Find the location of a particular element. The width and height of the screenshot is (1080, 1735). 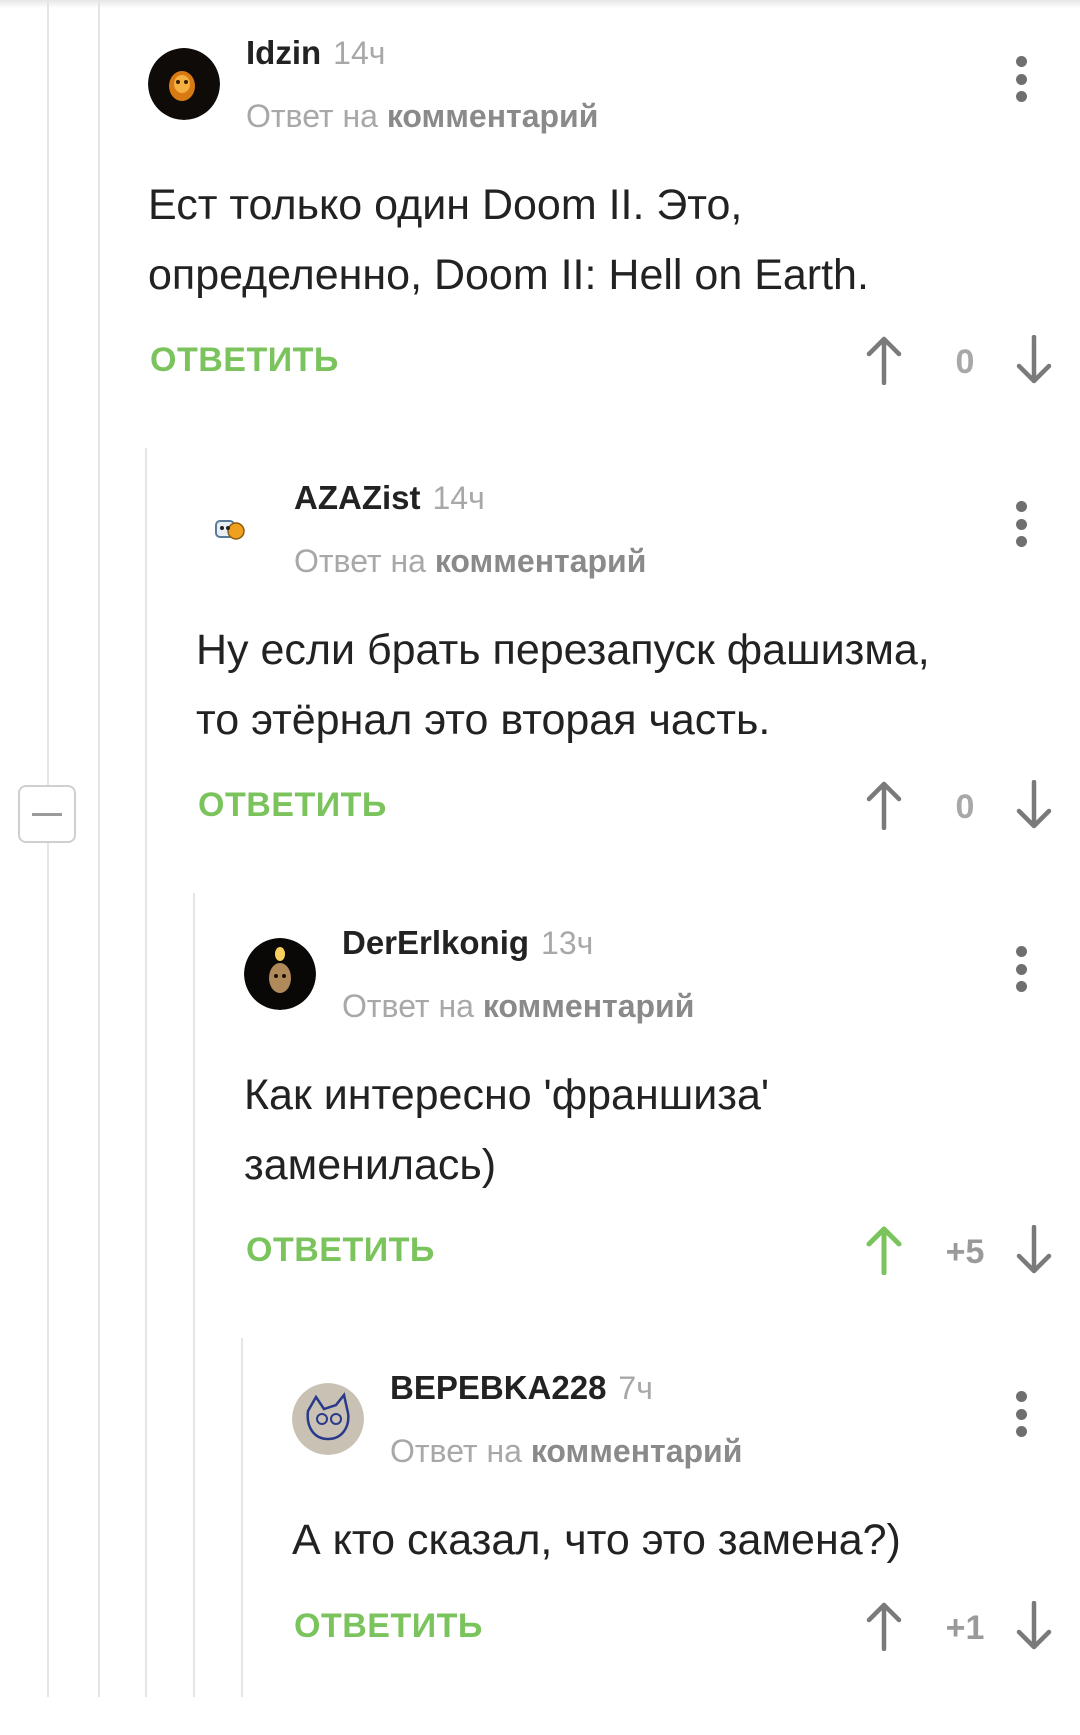

username: Idzin 14ч is located at coordinates (315, 53).